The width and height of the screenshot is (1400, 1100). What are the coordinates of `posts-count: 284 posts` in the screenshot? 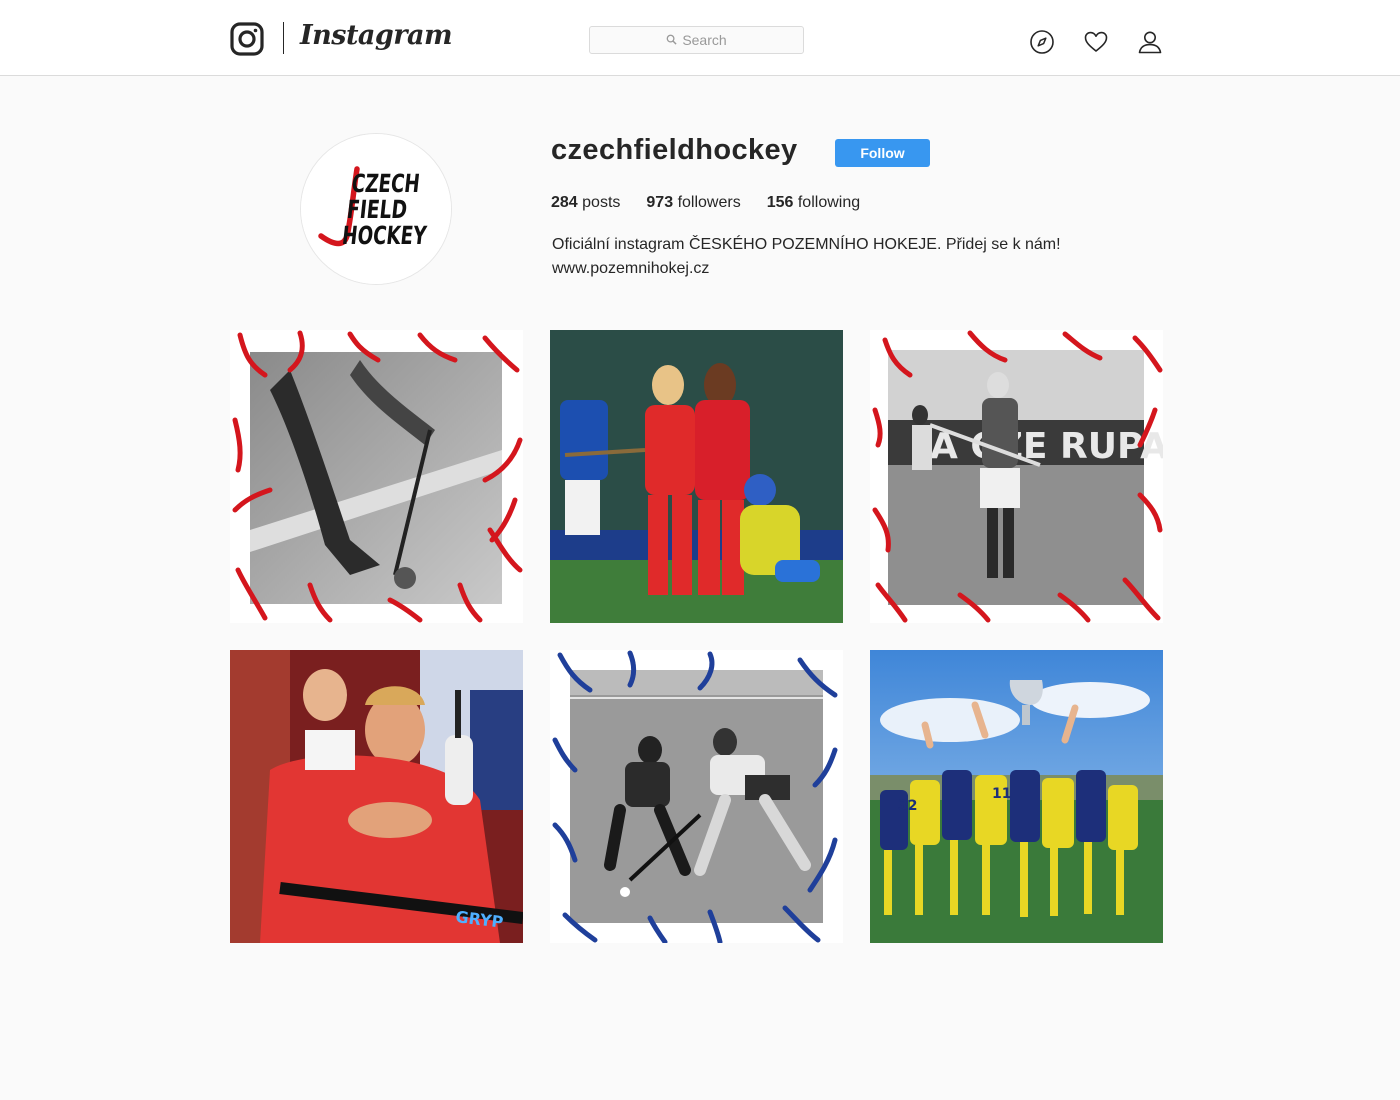 It's located at (585, 203).